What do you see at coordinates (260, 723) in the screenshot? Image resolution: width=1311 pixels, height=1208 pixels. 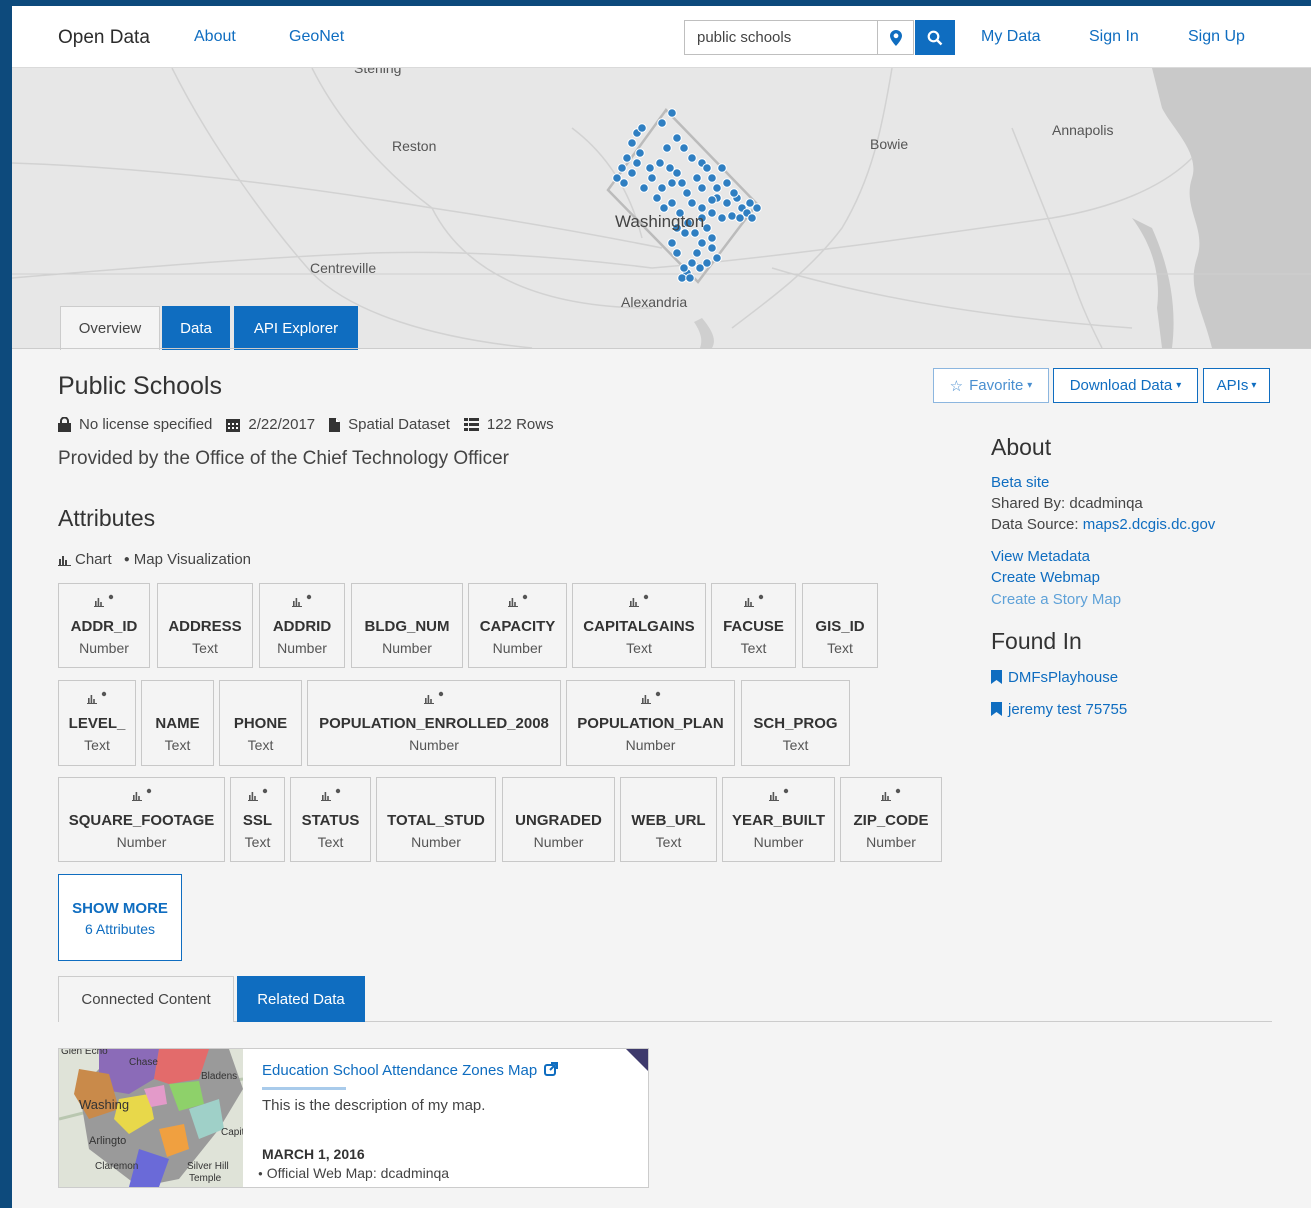 I see `attribute-card: PHONE Text` at bounding box center [260, 723].